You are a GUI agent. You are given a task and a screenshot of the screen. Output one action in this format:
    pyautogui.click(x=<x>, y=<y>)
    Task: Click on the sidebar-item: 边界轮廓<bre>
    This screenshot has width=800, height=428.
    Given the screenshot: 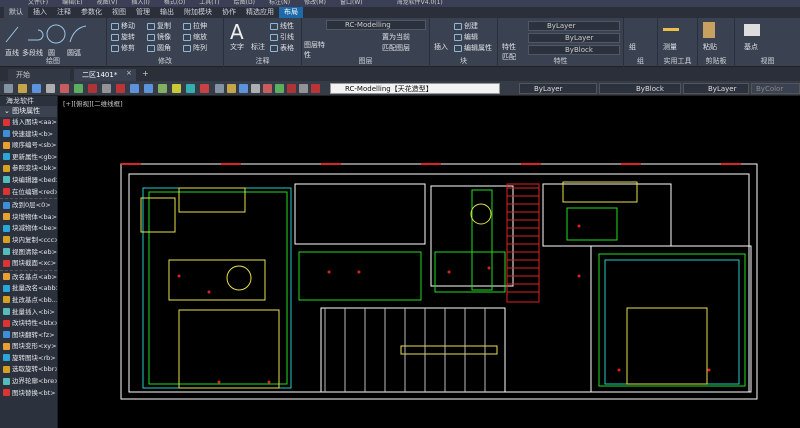 What is the action you would take?
    pyautogui.click(x=28, y=382)
    